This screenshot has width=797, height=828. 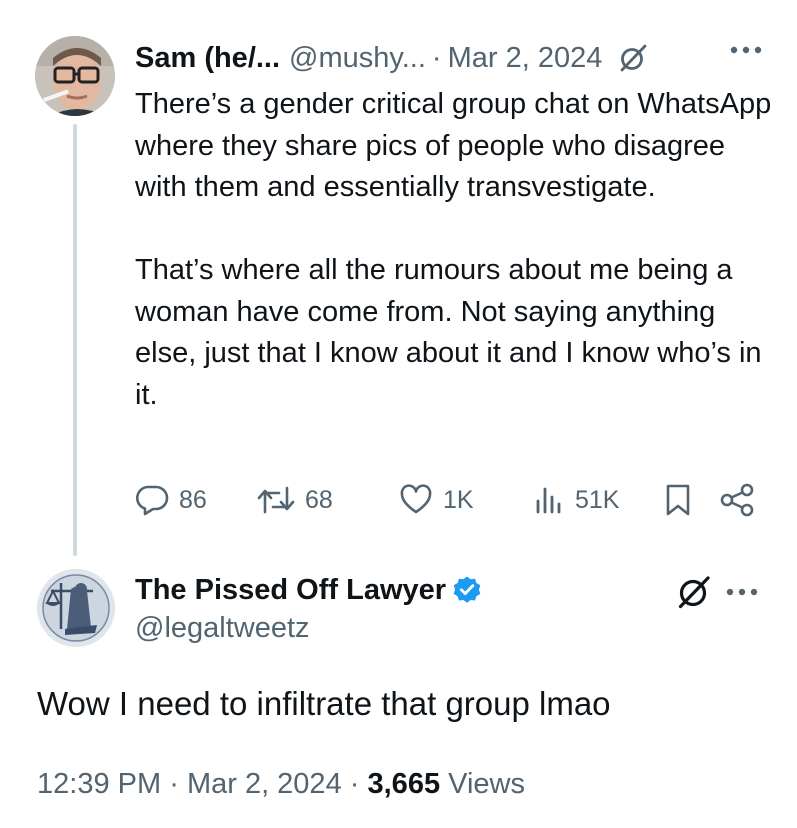 What do you see at coordinates (75, 76) in the screenshot?
I see `avatar-sam` at bounding box center [75, 76].